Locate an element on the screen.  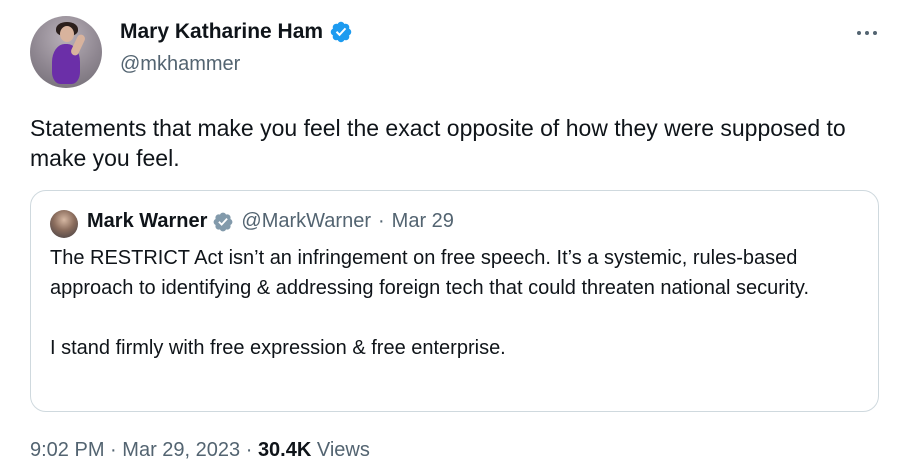
quoted-avatar is located at coordinates (64, 224).